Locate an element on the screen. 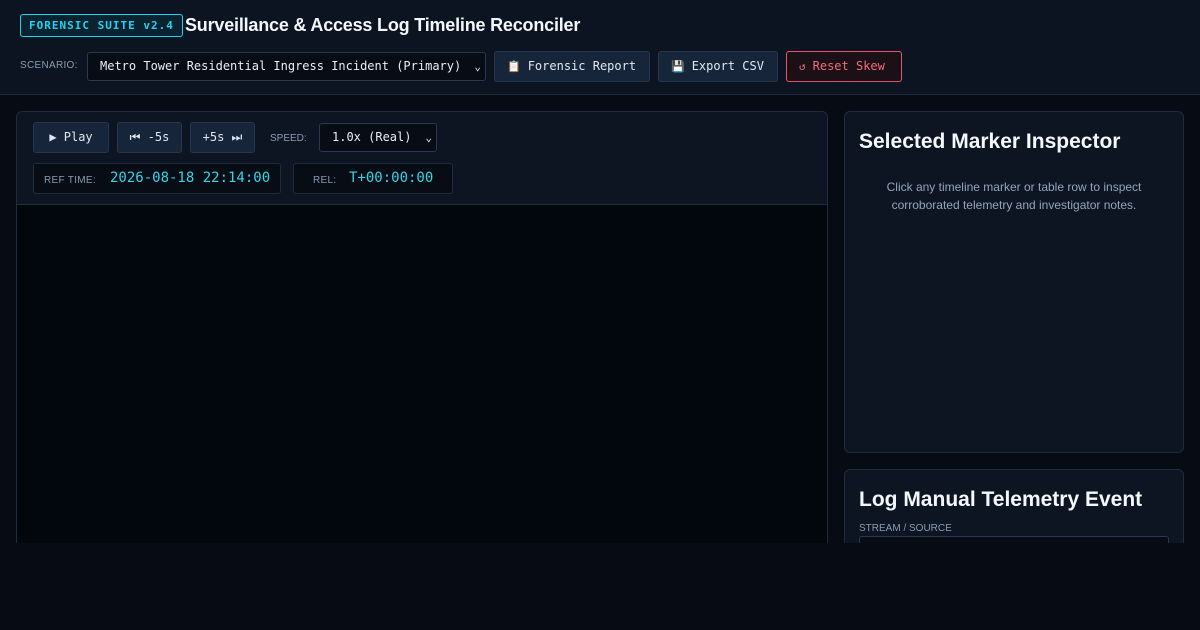 The height and width of the screenshot is (630, 1200). ref-time-label: REF TIME: is located at coordinates (70, 180).